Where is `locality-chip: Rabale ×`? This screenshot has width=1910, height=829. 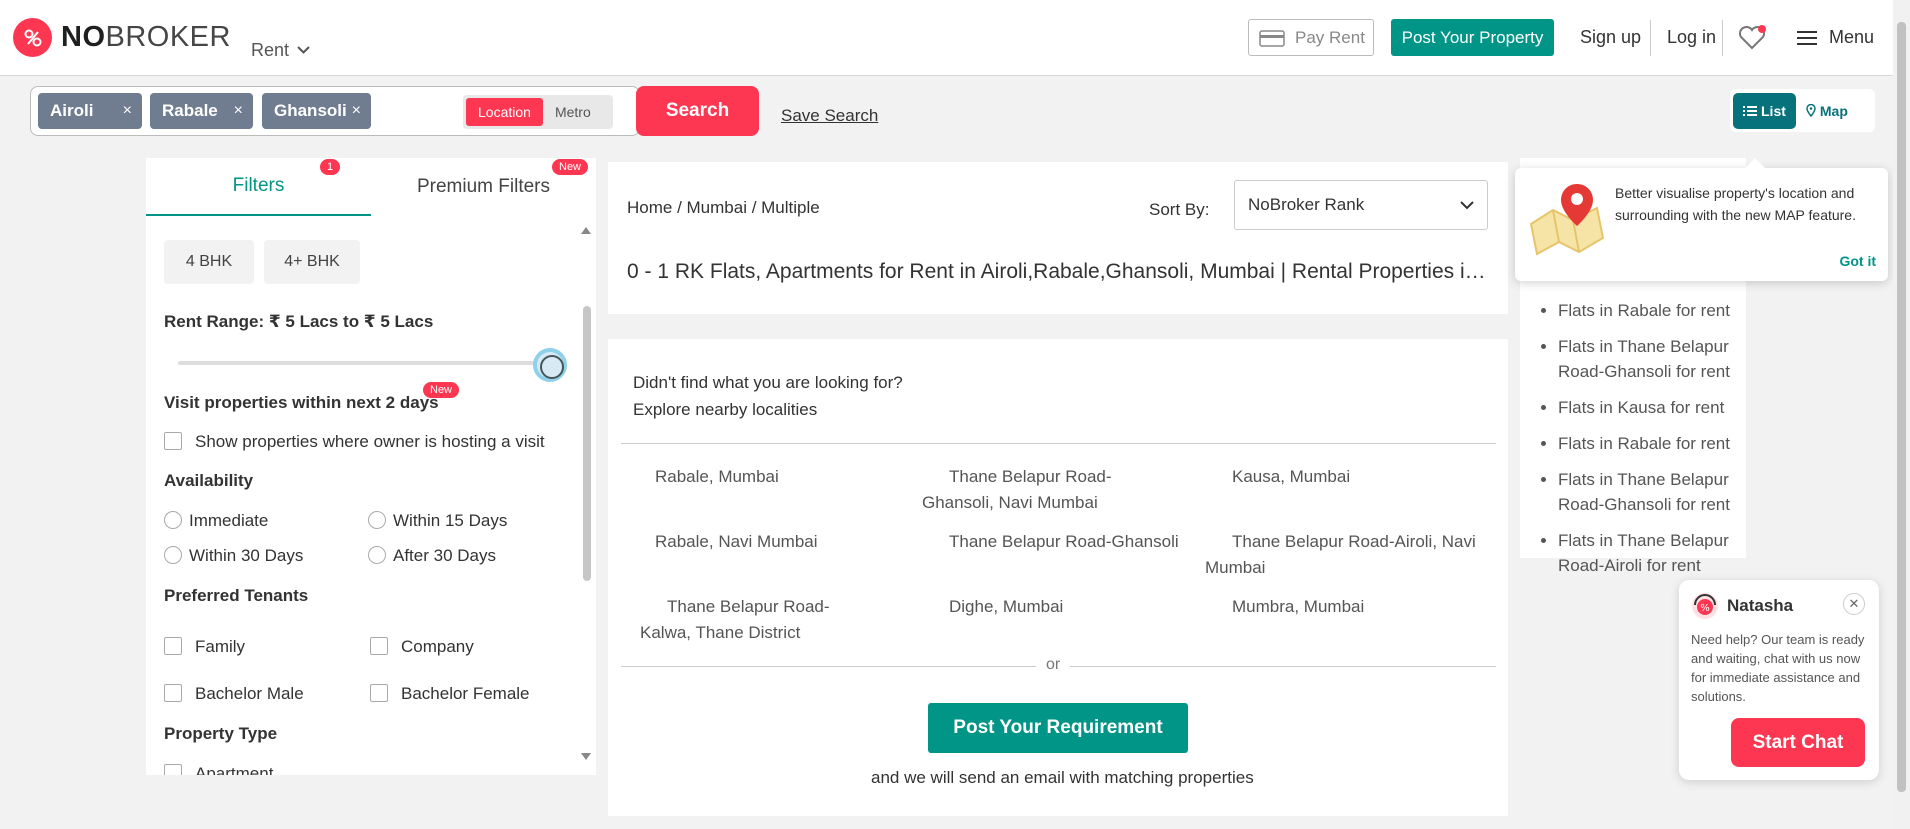
locality-chip: Rabale × is located at coordinates (201, 111).